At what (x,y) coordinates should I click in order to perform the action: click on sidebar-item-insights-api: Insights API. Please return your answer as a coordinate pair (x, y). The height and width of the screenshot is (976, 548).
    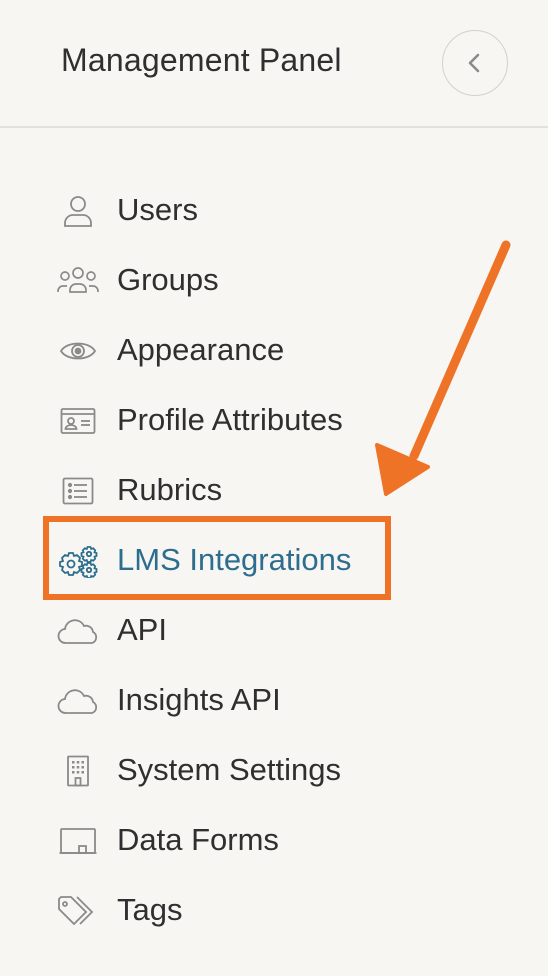
    Looking at the image, I should click on (274, 701).